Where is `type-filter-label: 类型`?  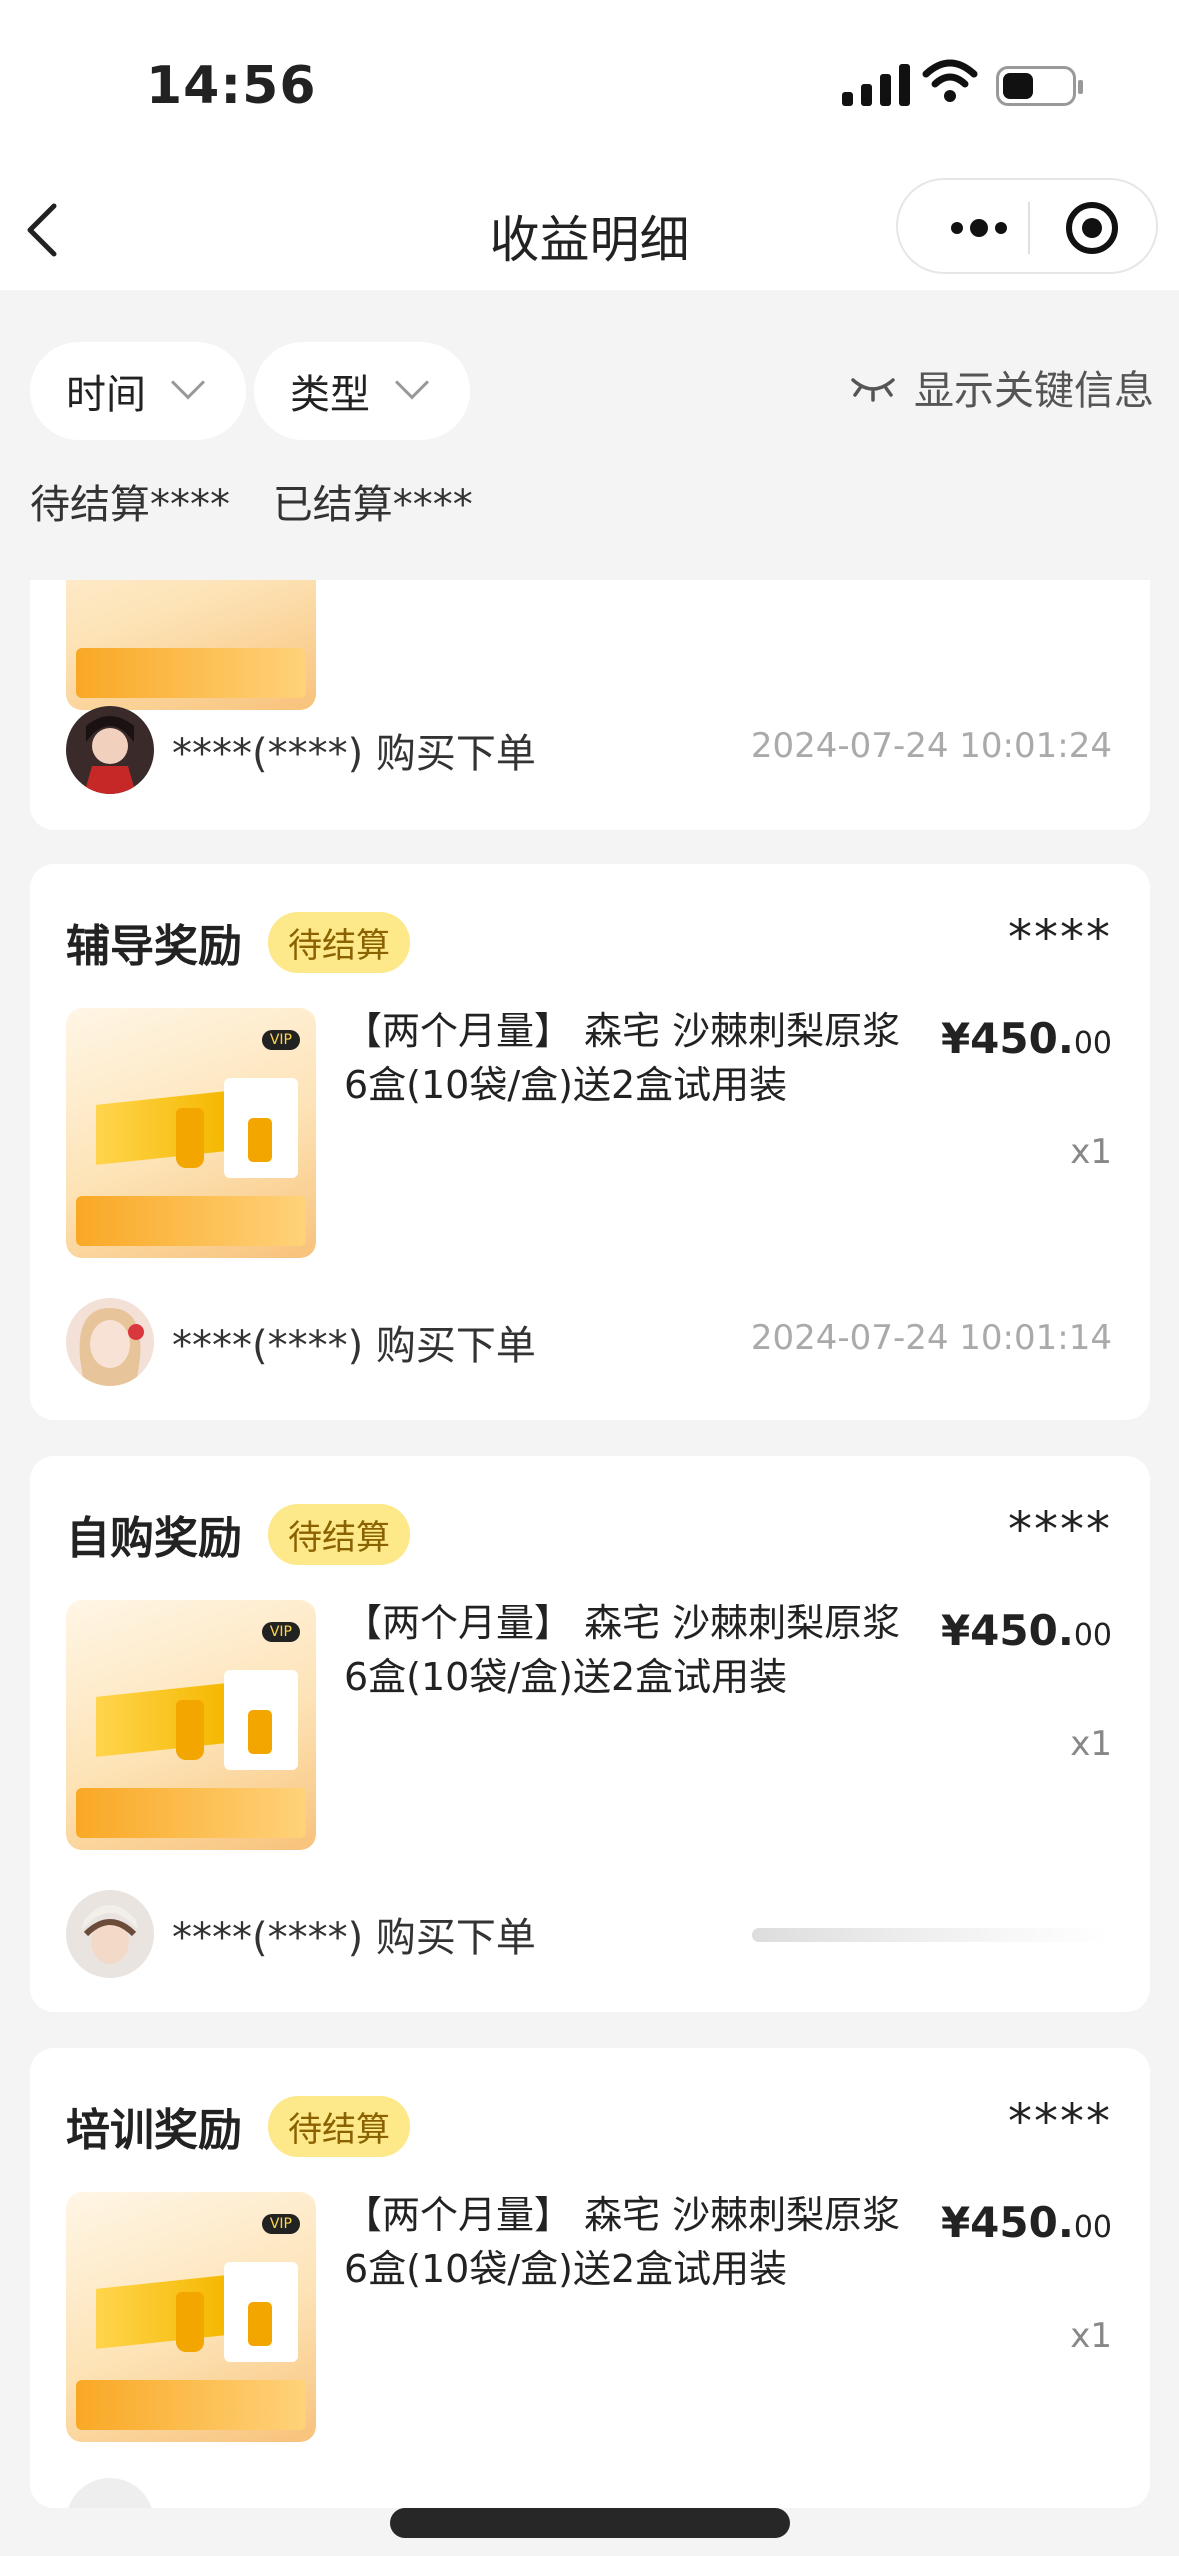
type-filter-label: 类型 is located at coordinates (330, 395).